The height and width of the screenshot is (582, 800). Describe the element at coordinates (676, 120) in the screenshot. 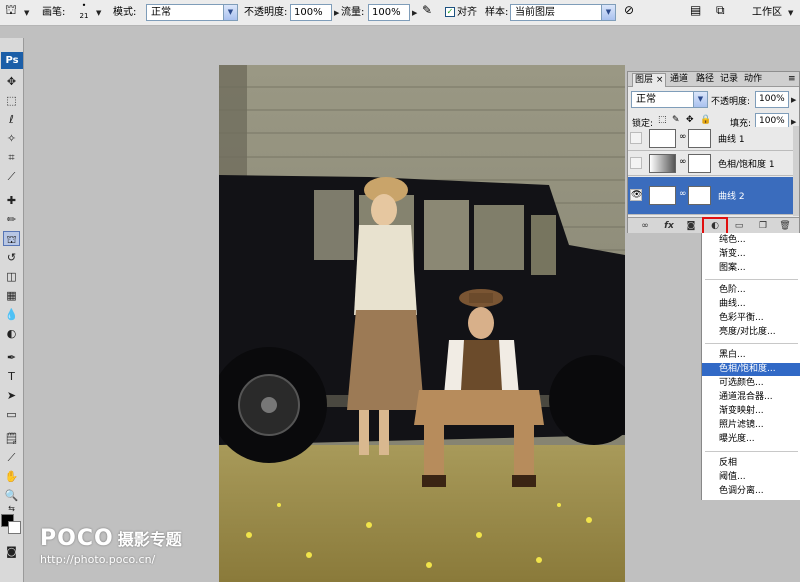

I see `lock-pixels-icon: ✎` at that location.